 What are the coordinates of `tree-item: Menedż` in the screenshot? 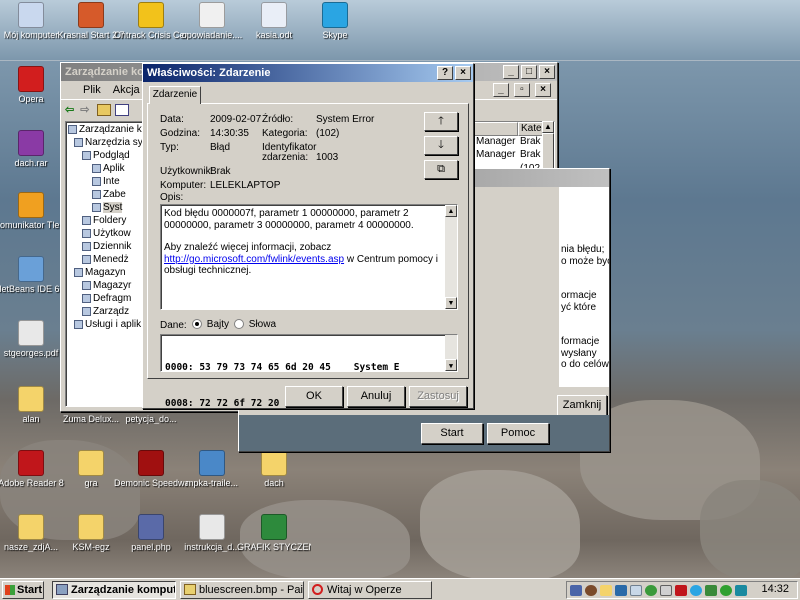 It's located at (105, 259).